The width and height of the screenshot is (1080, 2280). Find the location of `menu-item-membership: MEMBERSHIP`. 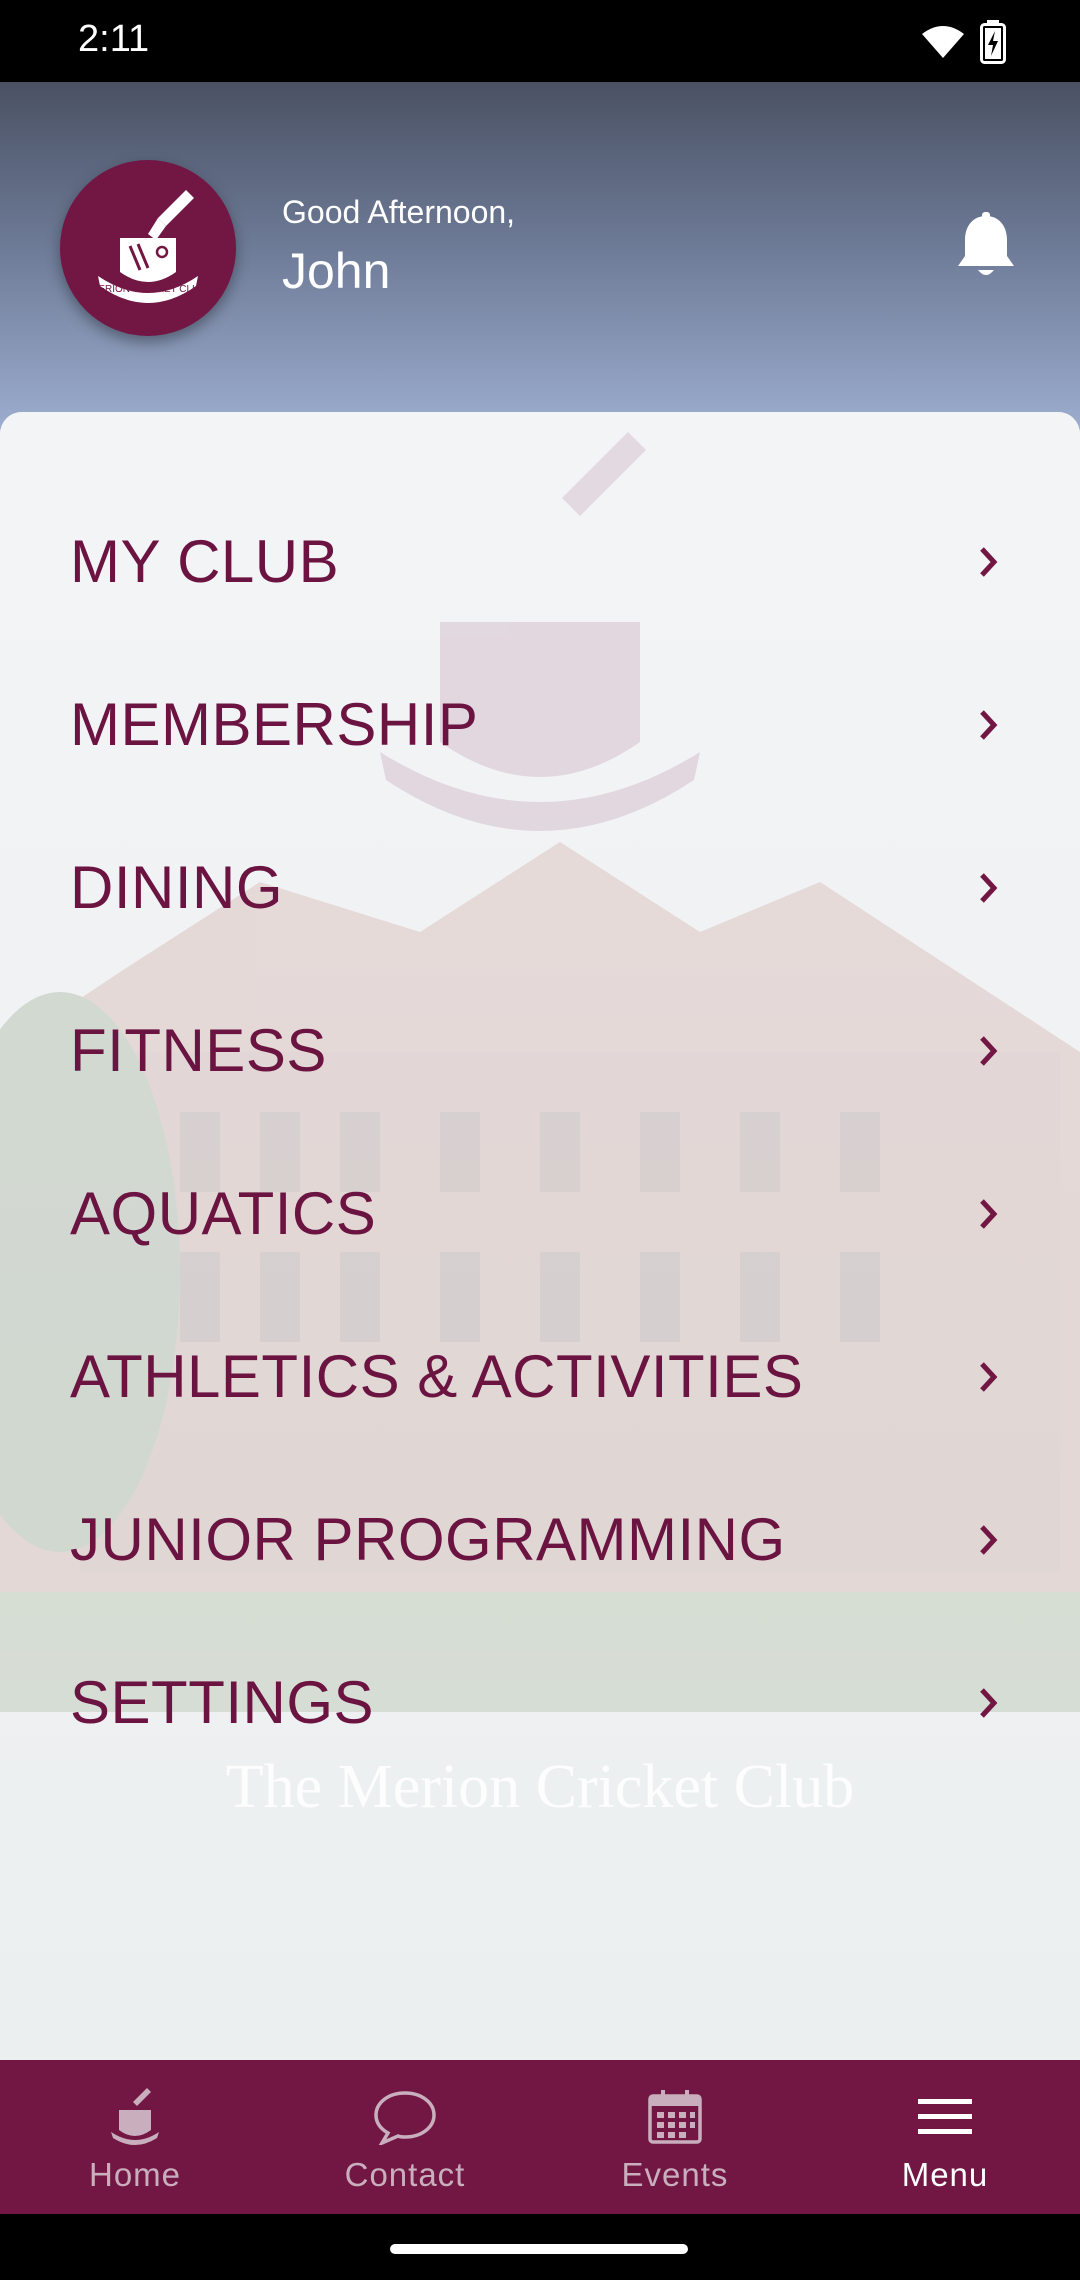

menu-item-membership: MEMBERSHIP is located at coordinates (540, 724).